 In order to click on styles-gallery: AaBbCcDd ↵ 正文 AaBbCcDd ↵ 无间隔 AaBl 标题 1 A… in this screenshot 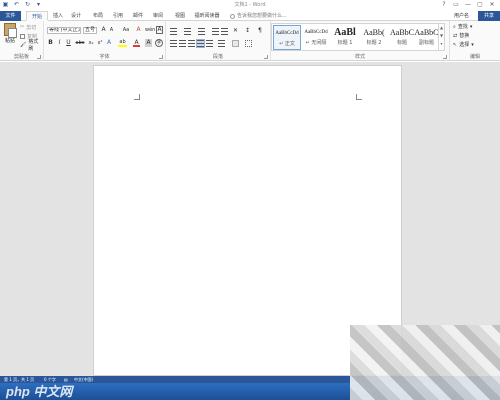, I will do `click(358, 37)`.